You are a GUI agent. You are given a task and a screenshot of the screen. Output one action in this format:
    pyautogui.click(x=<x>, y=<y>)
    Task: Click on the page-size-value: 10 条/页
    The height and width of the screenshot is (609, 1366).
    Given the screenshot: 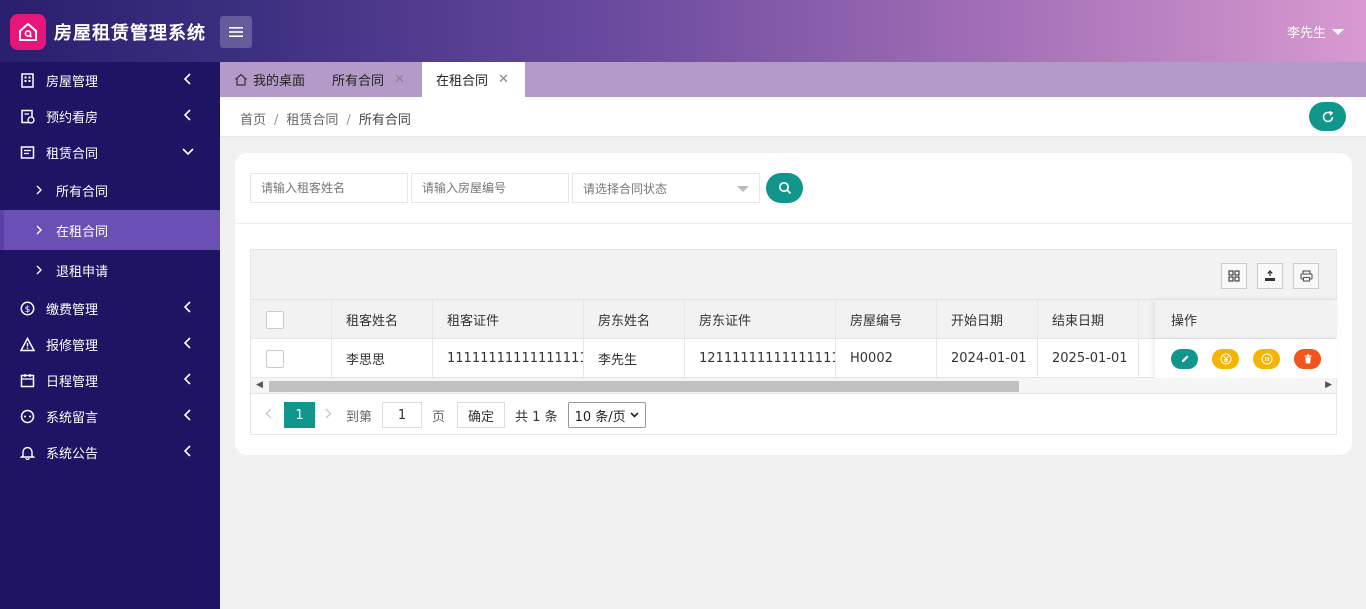 What is the action you would take?
    pyautogui.click(x=600, y=417)
    